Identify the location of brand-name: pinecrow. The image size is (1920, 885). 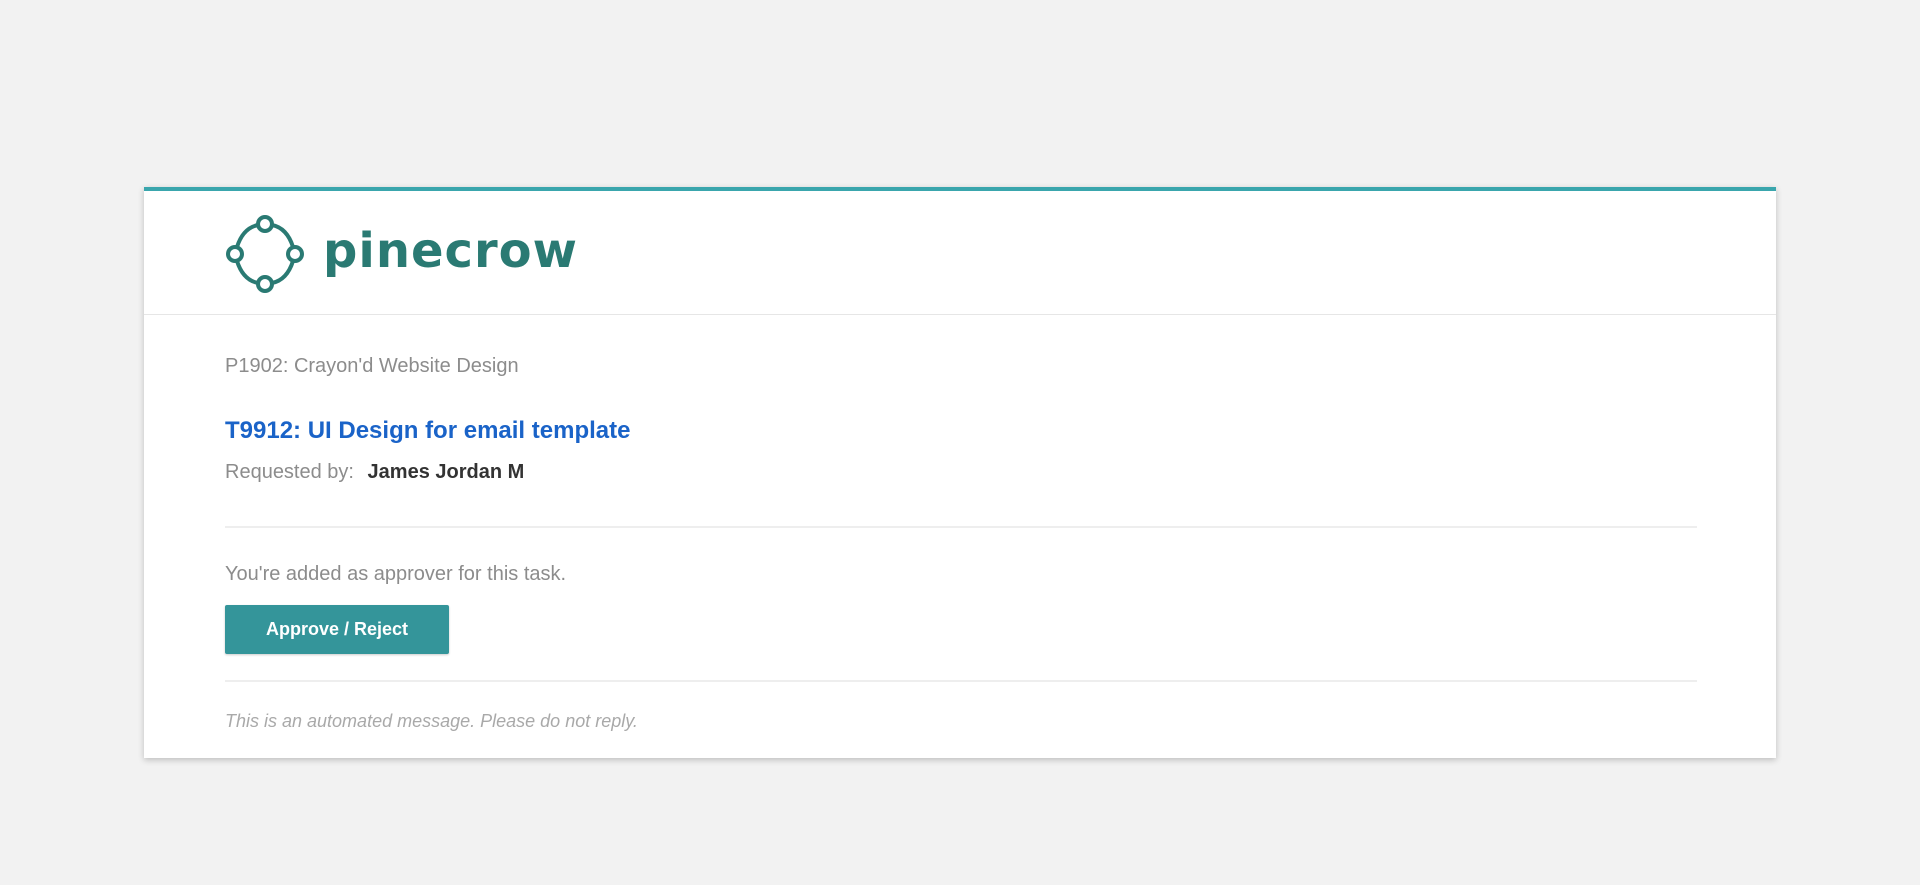
(450, 251).